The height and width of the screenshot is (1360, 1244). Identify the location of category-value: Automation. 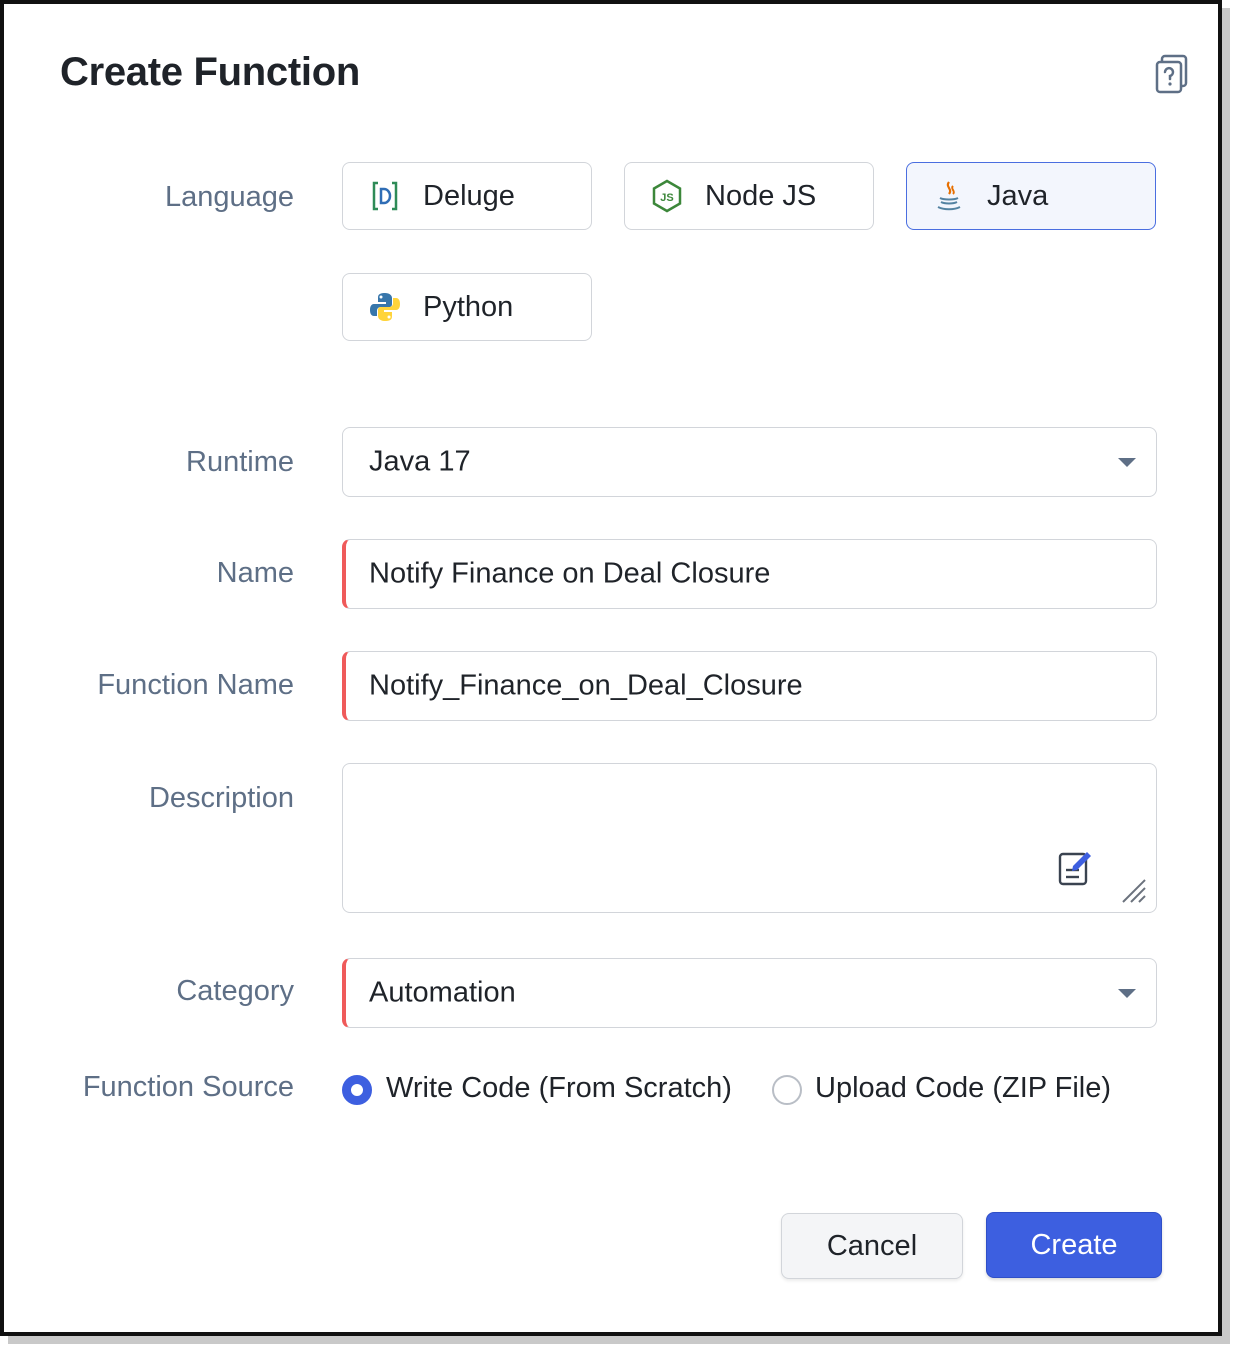
(442, 992).